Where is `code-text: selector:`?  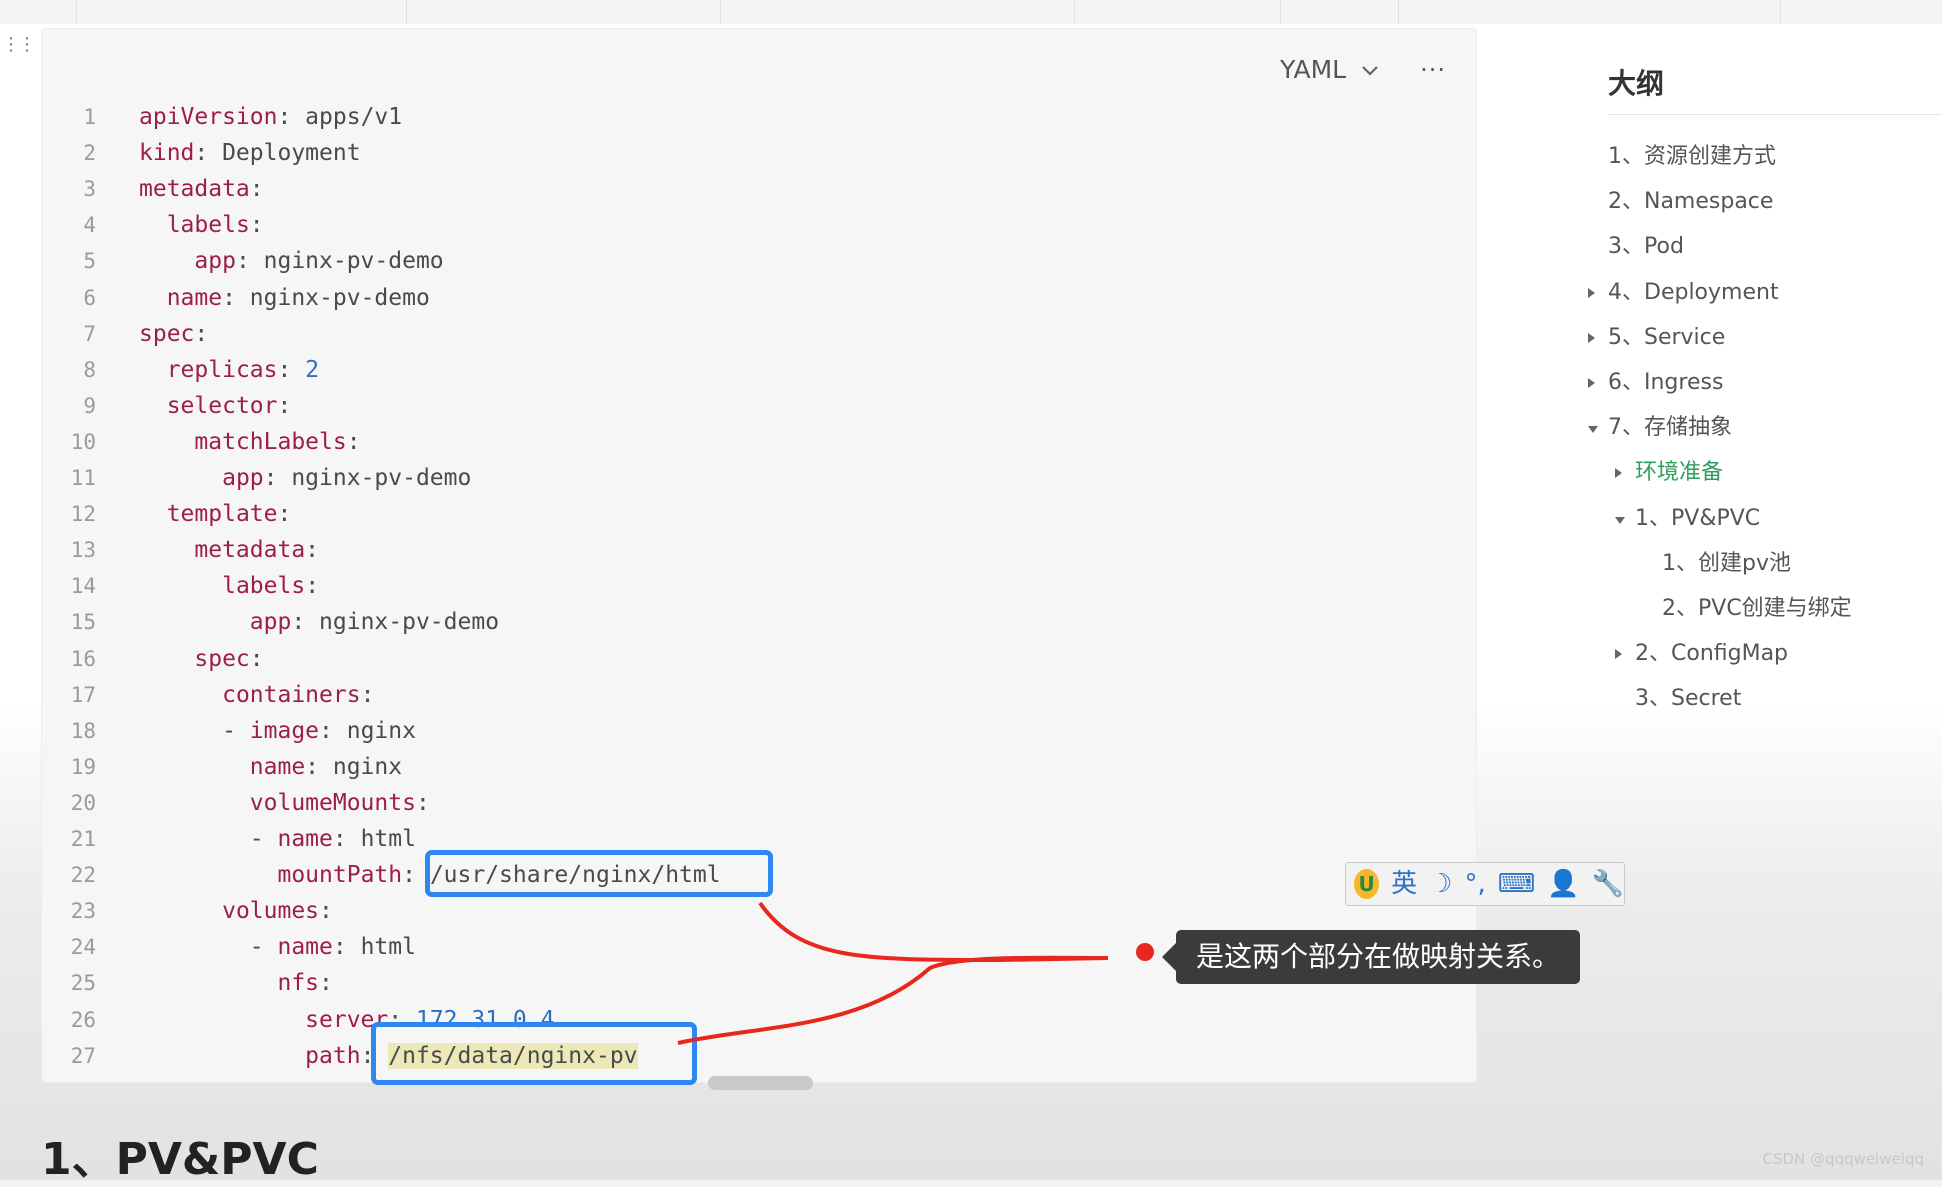 code-text: selector: is located at coordinates (215, 406).